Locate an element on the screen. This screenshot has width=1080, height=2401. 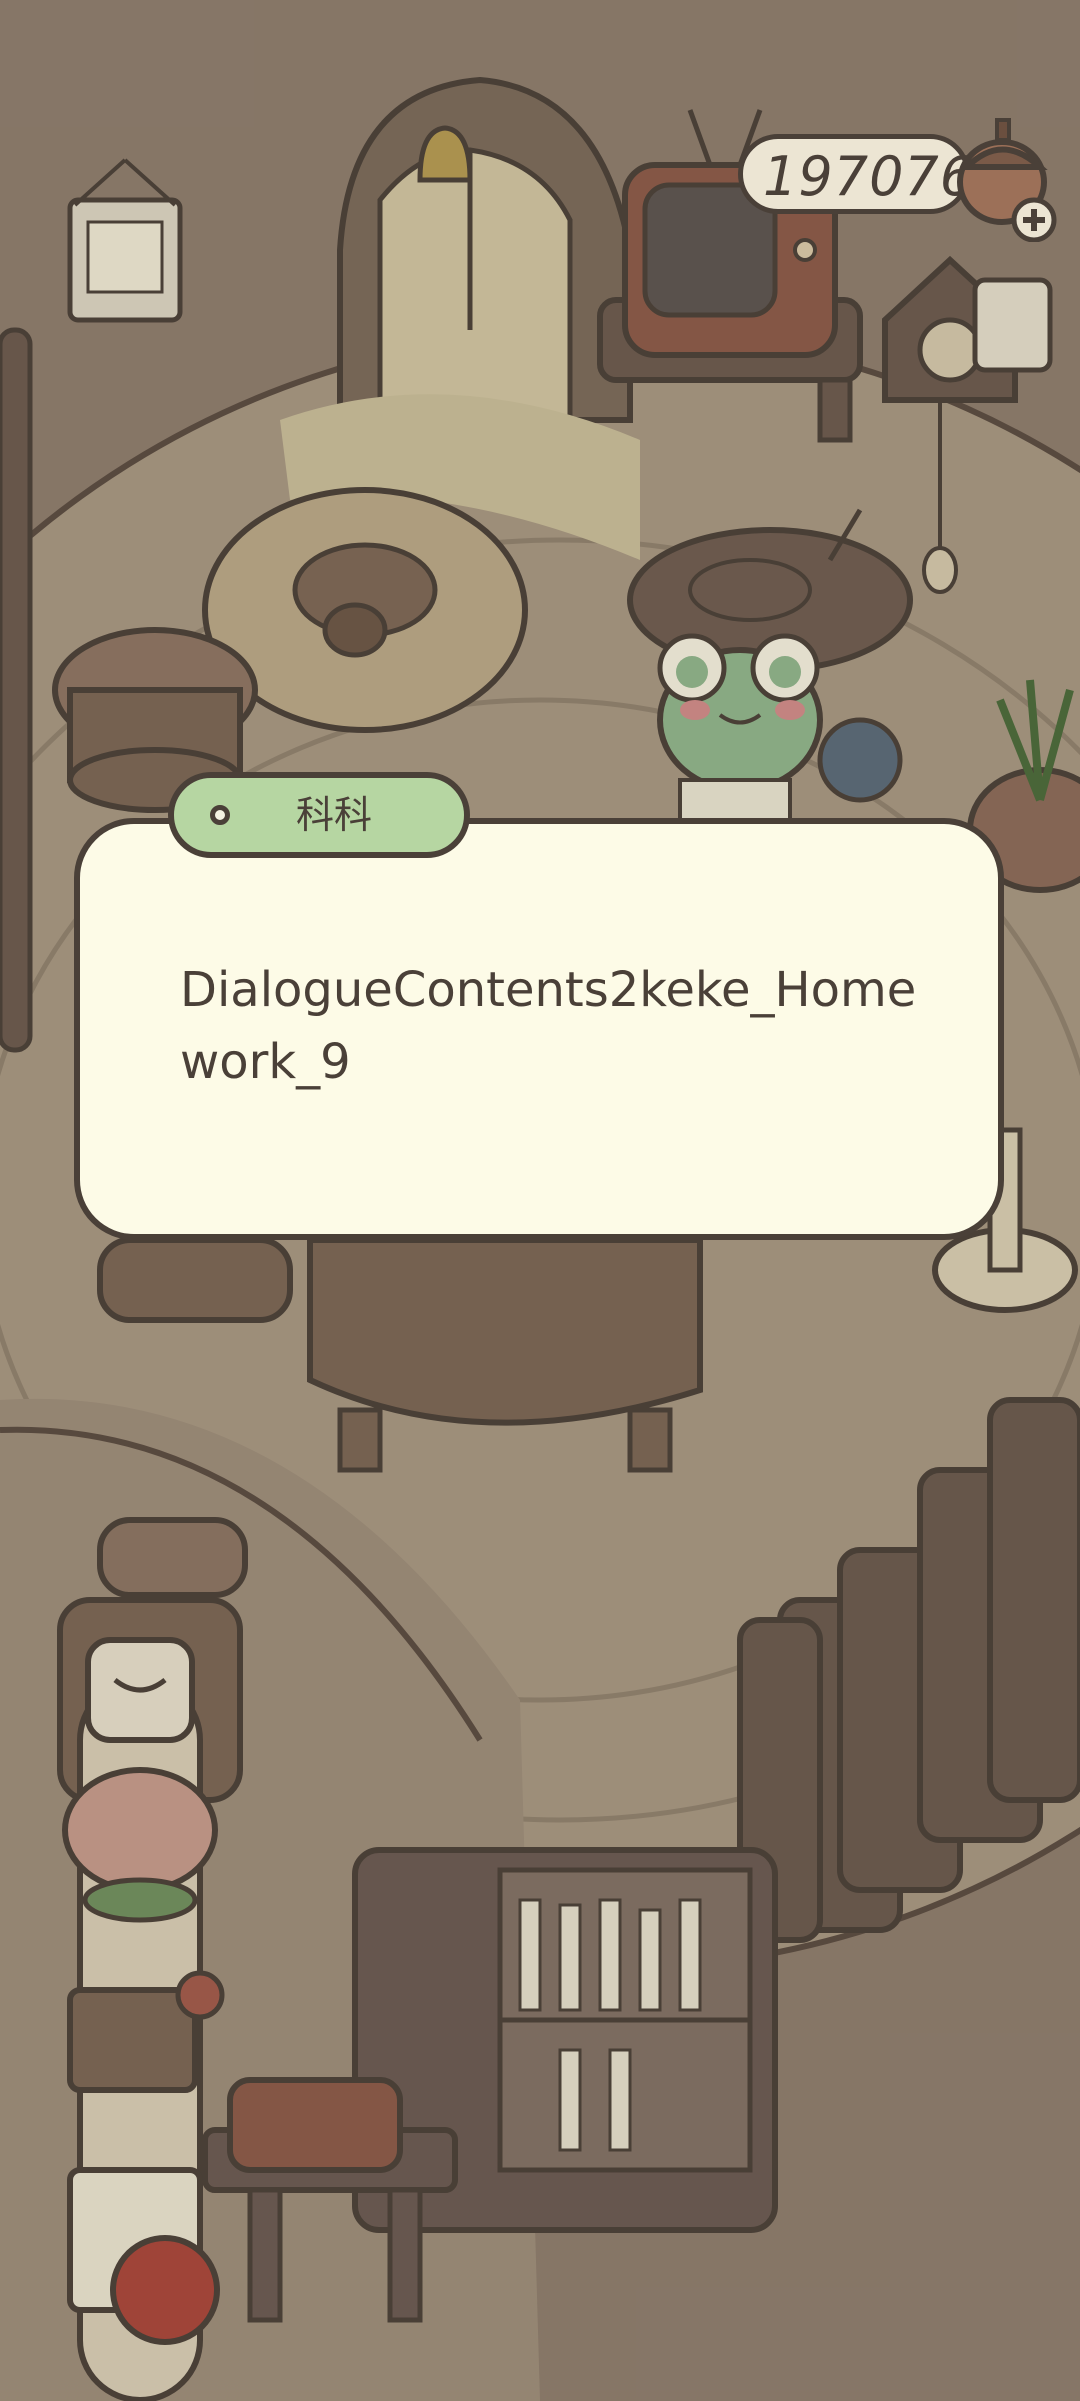
speaker-name-tag: 科科 is located at coordinates (319, 815).